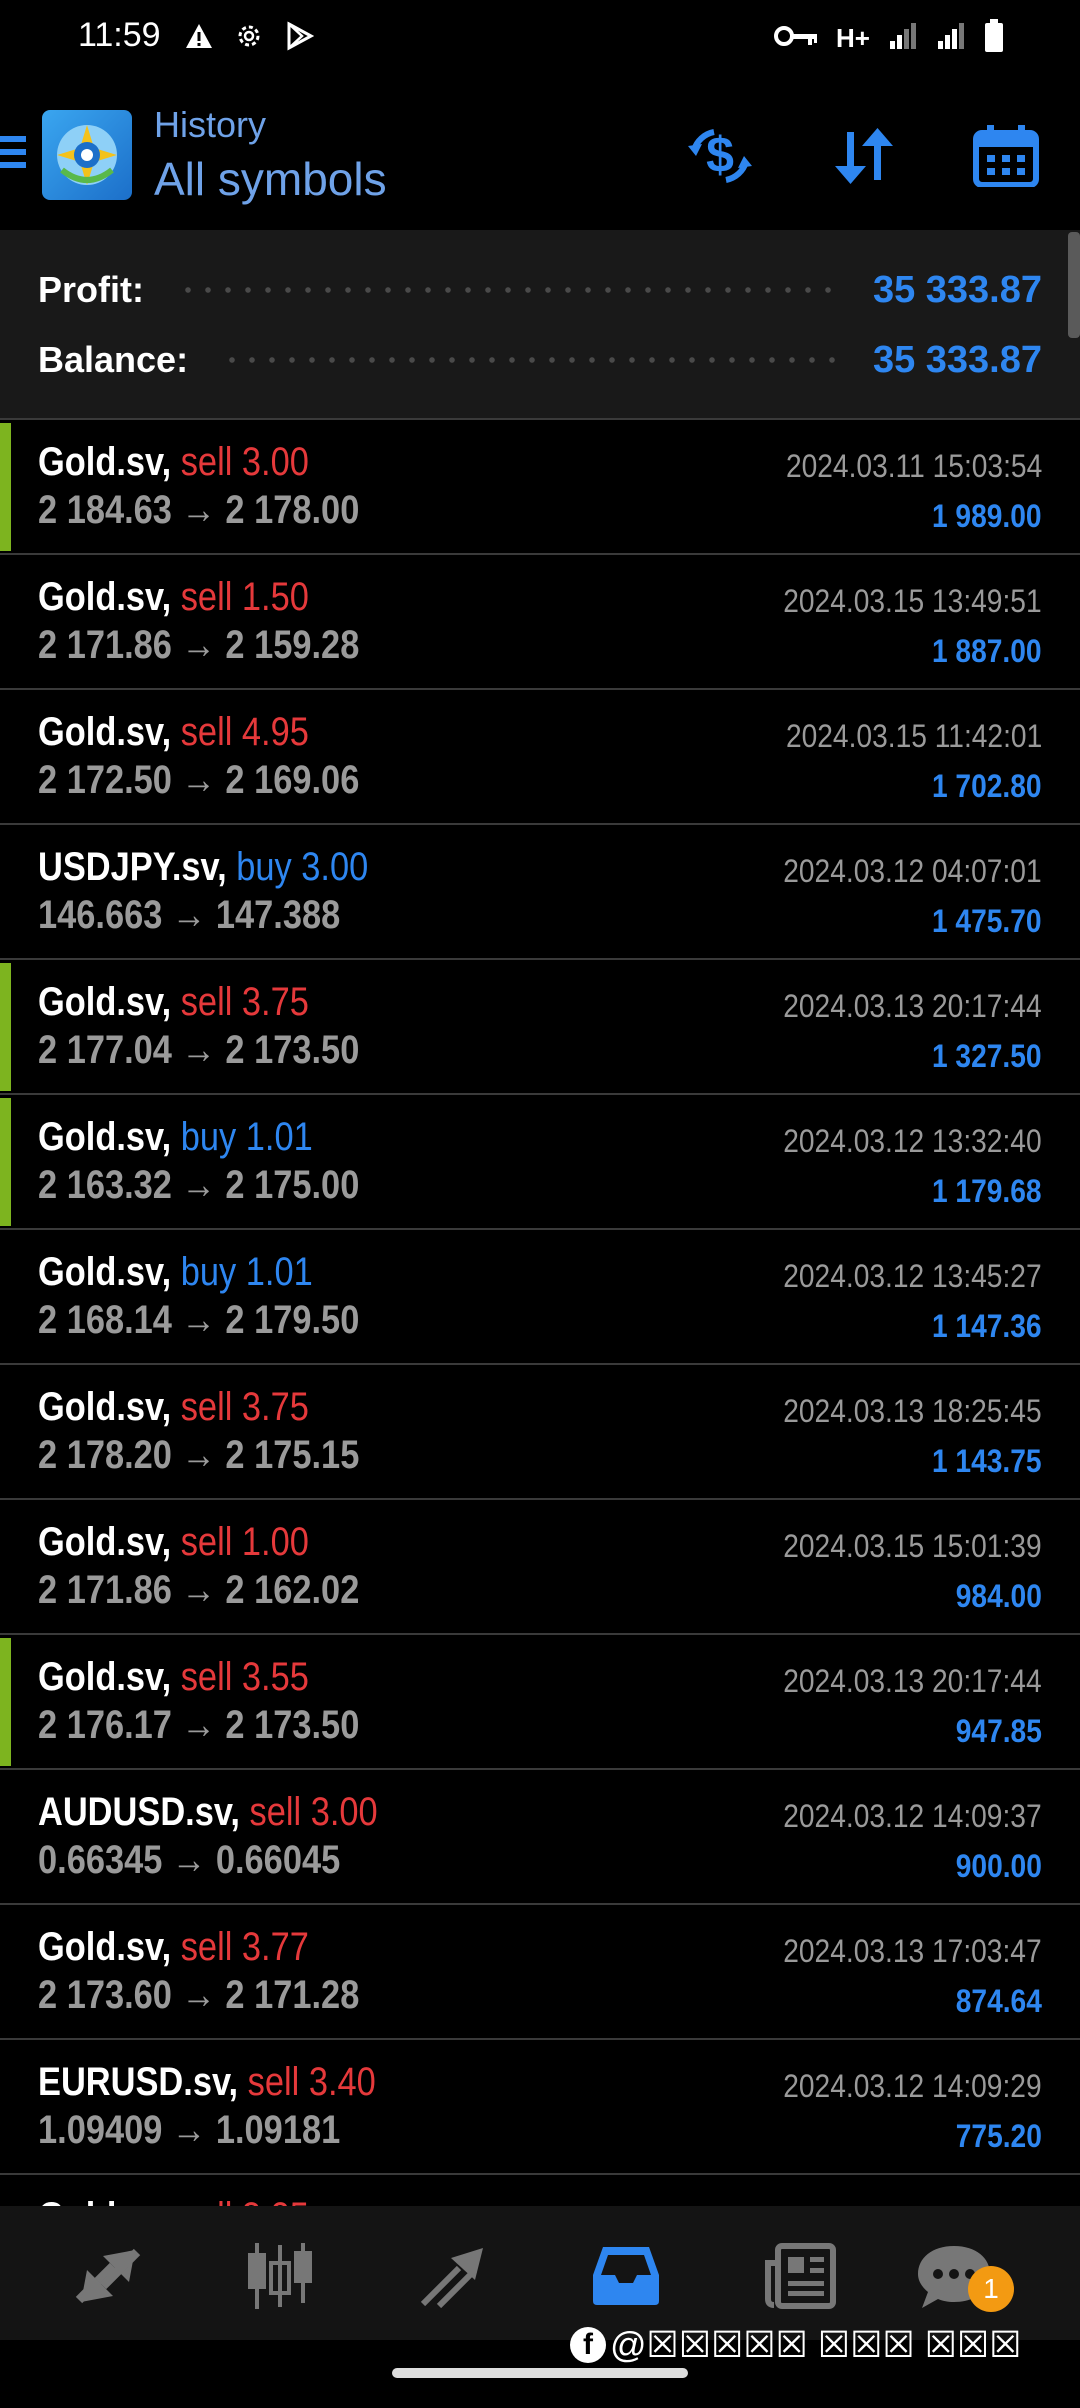 The image size is (1080, 2408). Describe the element at coordinates (299, 38) in the screenshot. I see `play-store-icon` at that location.